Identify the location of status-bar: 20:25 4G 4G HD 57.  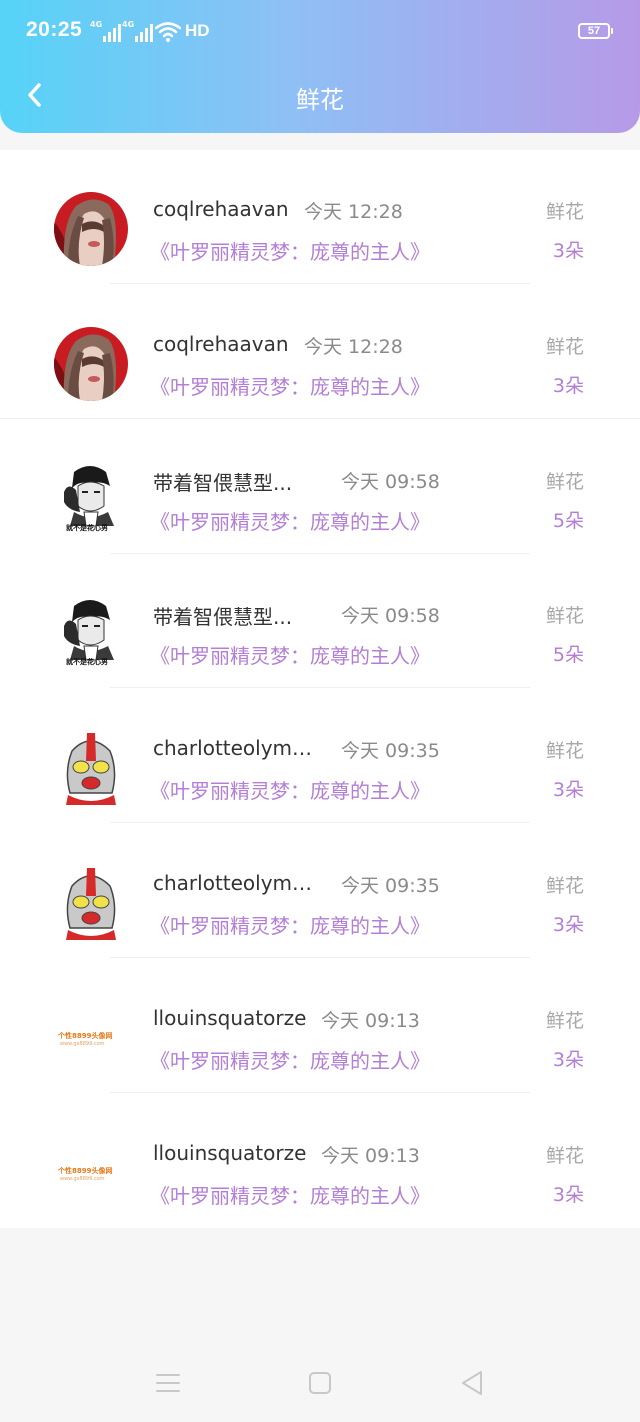
(320, 32).